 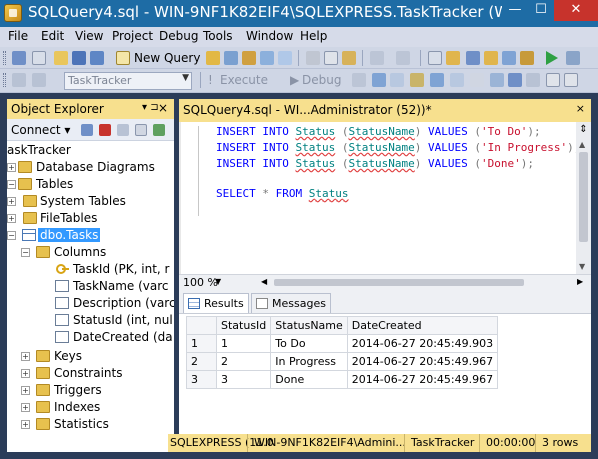 I want to click on minimize-button: —, so click(x=515, y=10).